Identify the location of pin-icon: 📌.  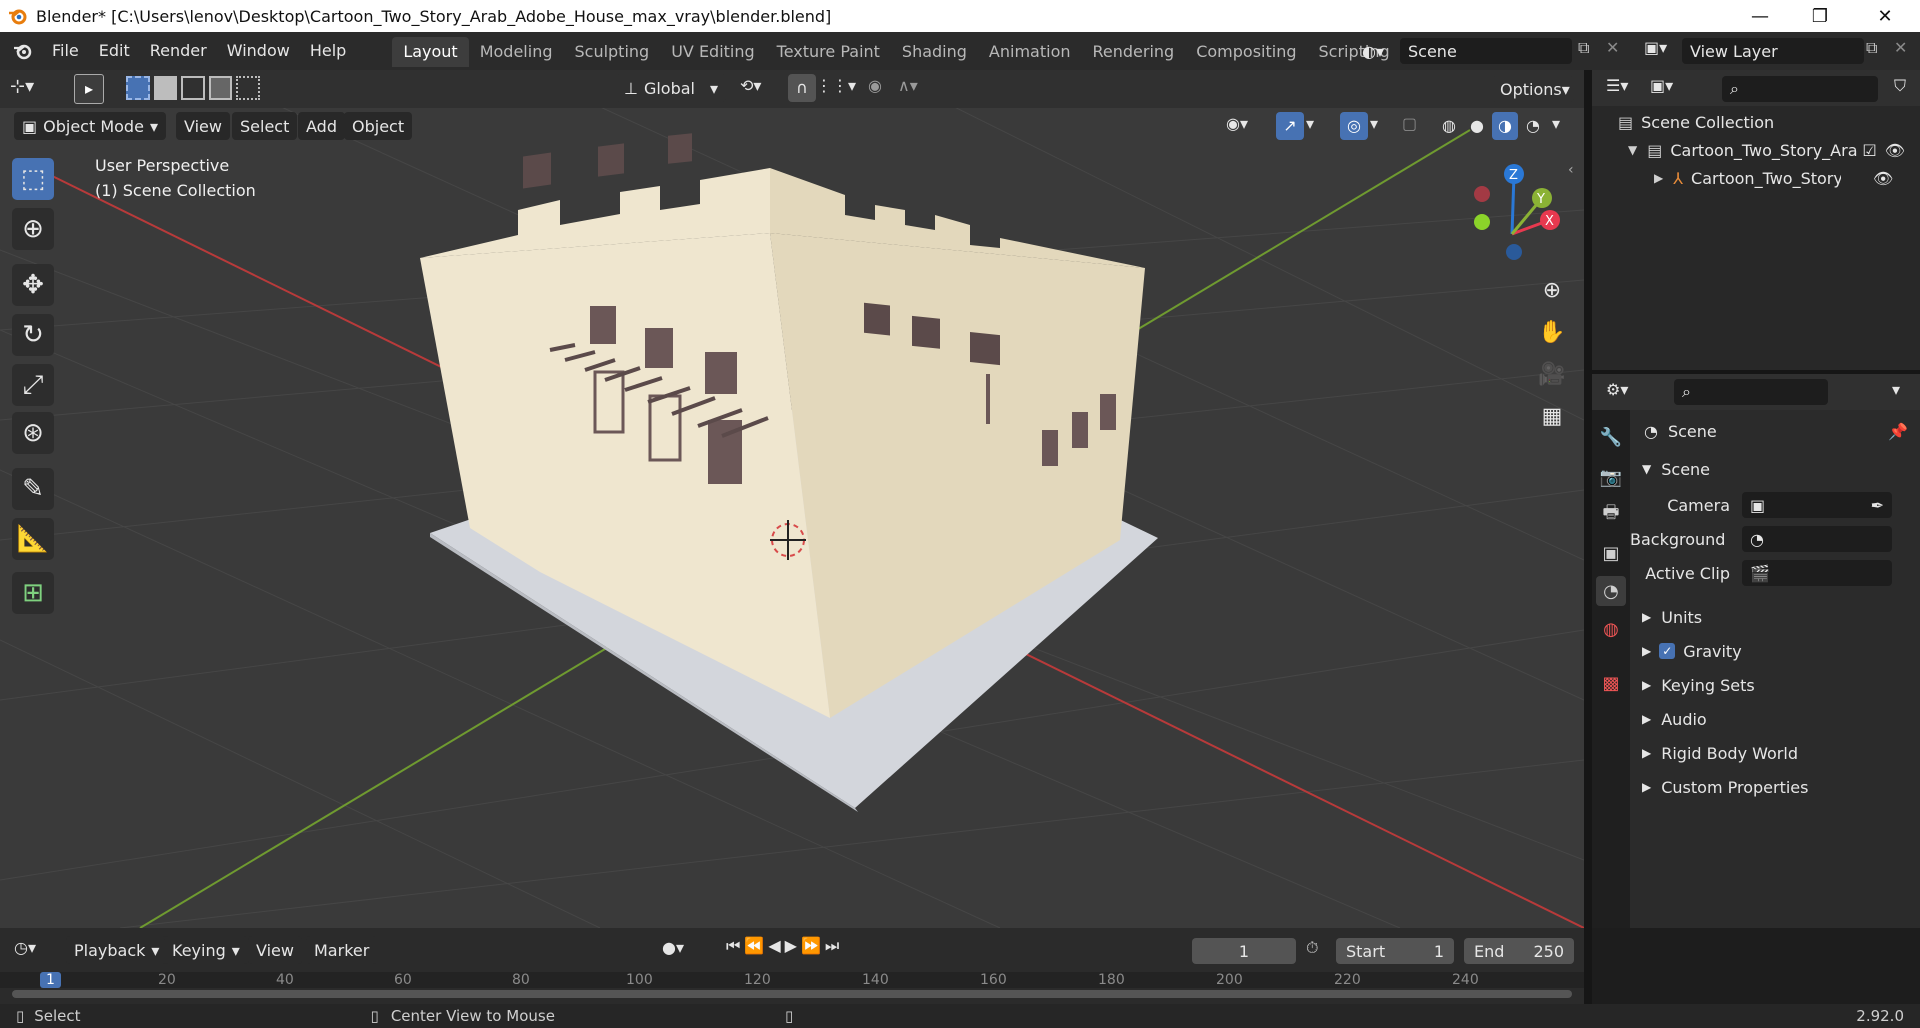
(1898, 431).